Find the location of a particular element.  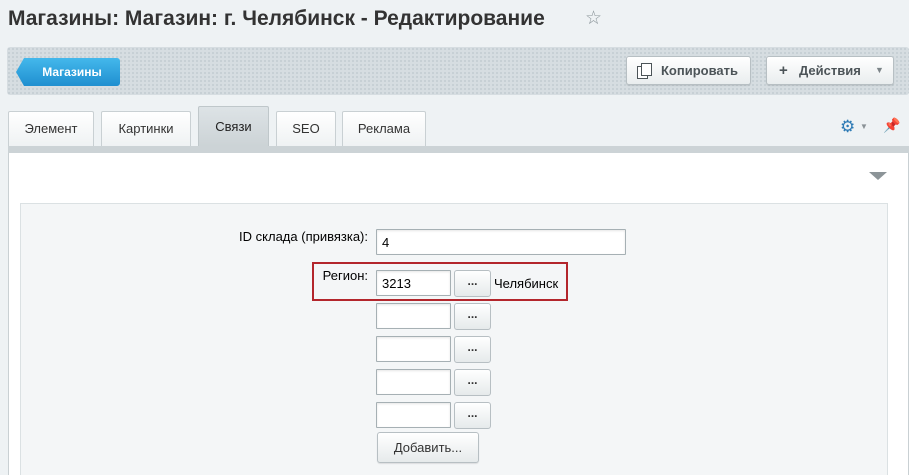

gear-icon: ⚙ is located at coordinates (847, 126).